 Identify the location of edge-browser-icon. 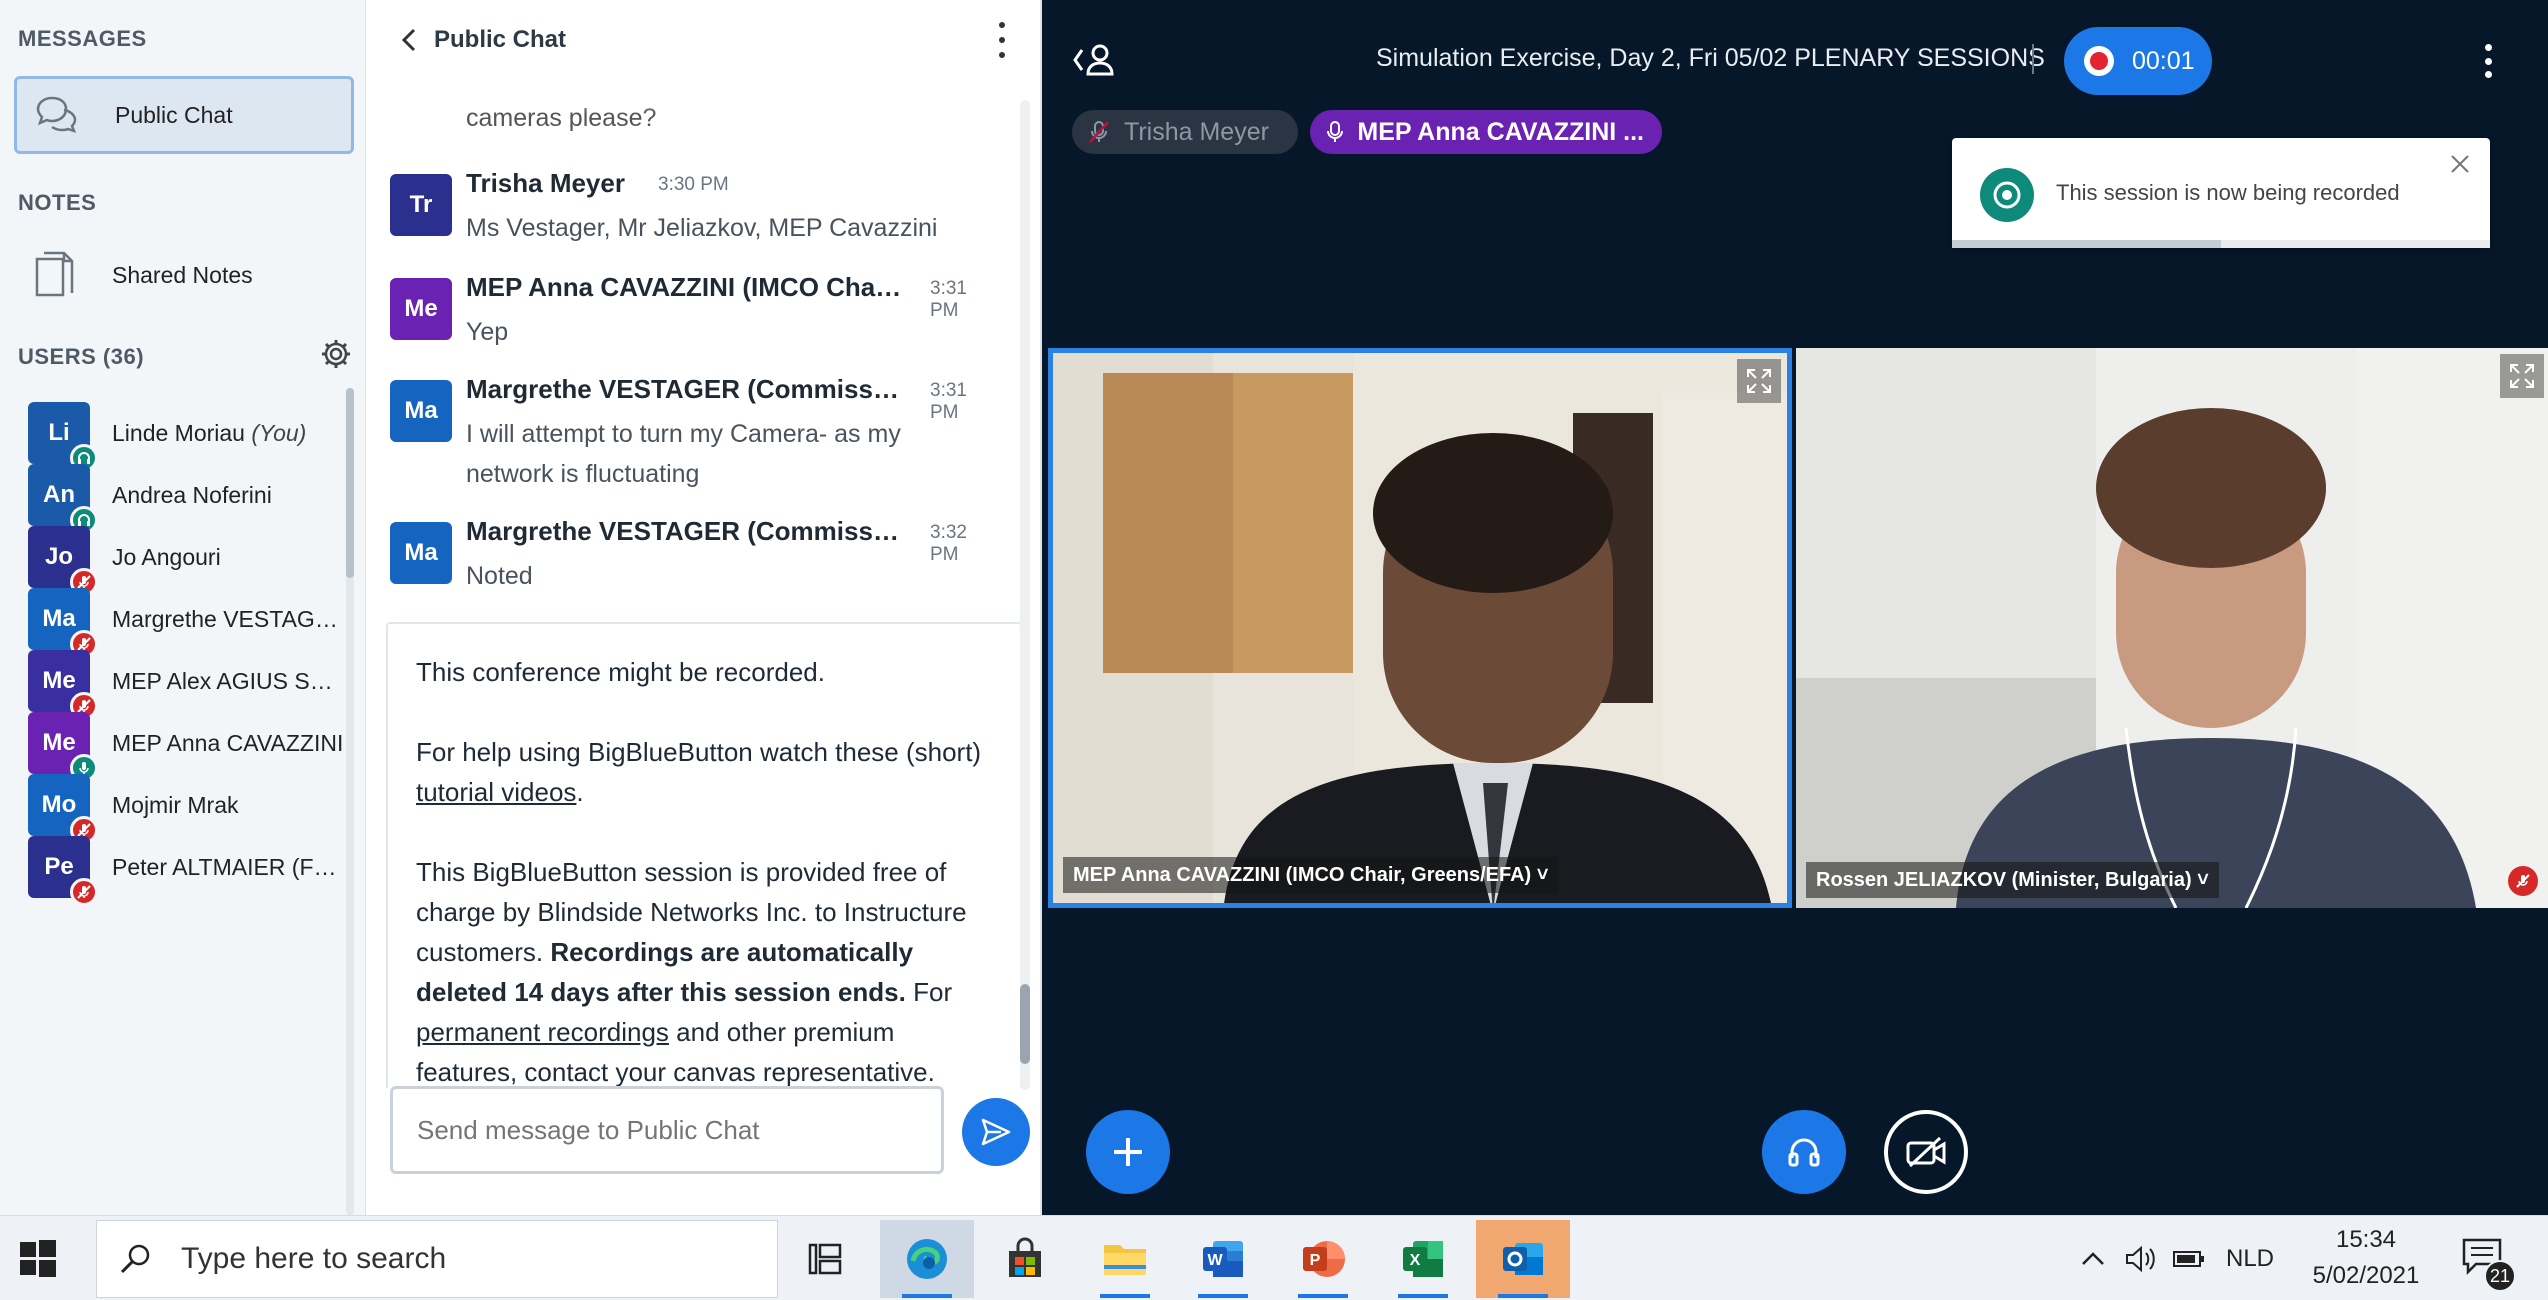
(927, 1259).